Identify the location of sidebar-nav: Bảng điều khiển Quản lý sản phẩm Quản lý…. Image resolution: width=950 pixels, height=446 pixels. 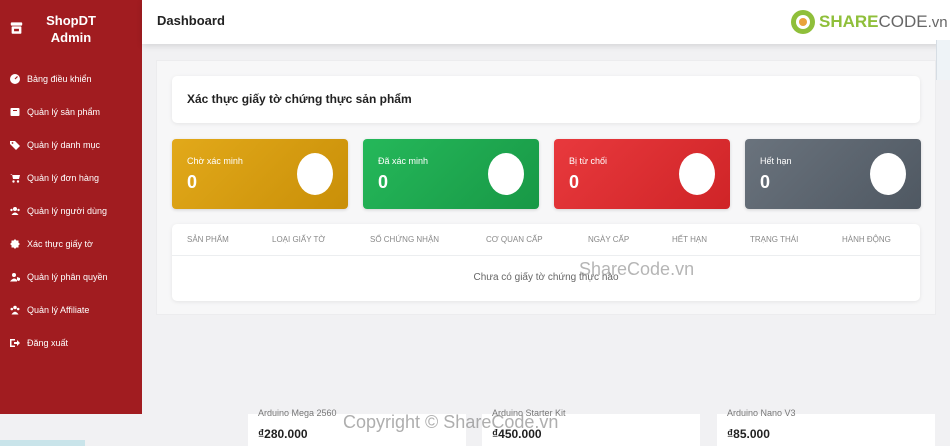
(71, 210).